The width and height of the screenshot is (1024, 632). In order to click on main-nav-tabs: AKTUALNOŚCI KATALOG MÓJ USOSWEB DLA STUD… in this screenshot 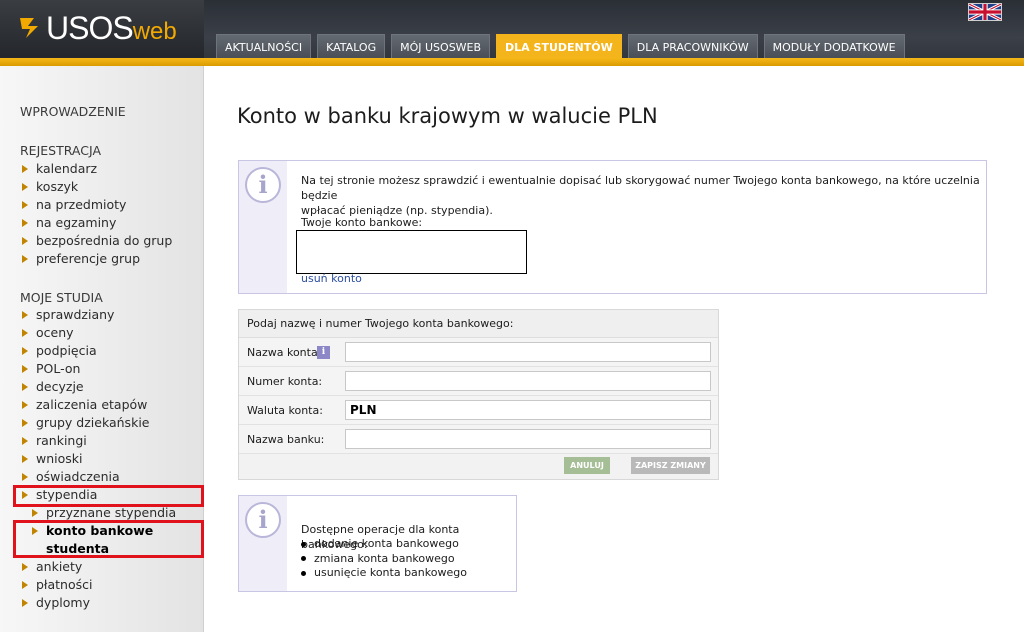, I will do `click(560, 47)`.